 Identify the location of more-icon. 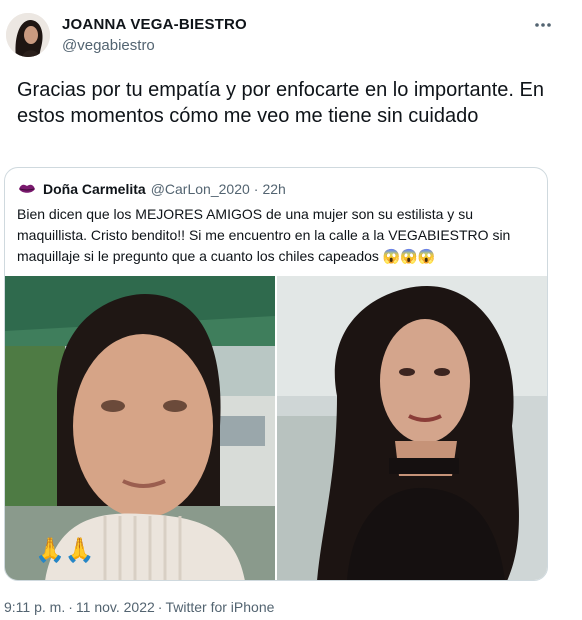
(543, 25).